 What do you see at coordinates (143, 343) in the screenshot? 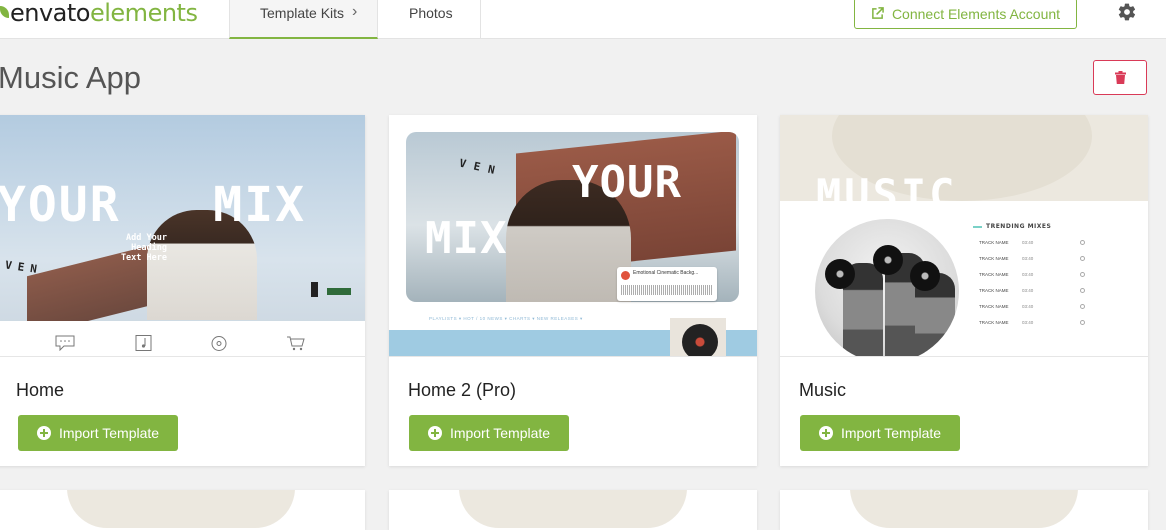
I see `music-note-icon` at bounding box center [143, 343].